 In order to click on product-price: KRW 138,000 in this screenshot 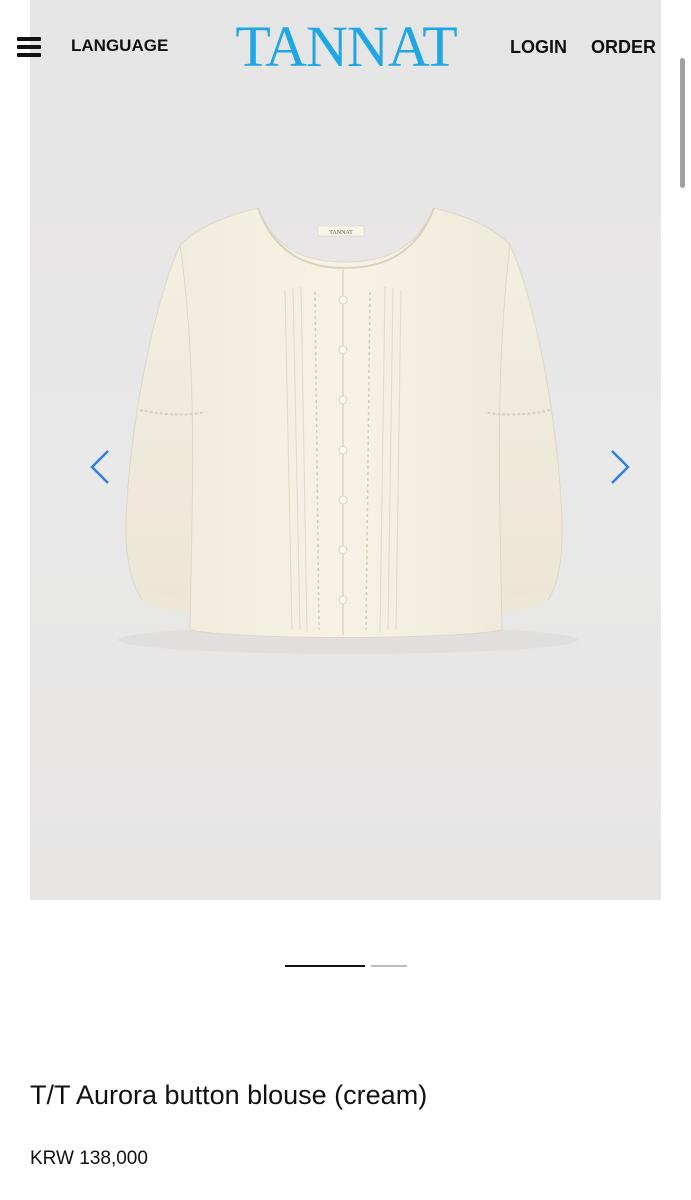, I will do `click(89, 1158)`.